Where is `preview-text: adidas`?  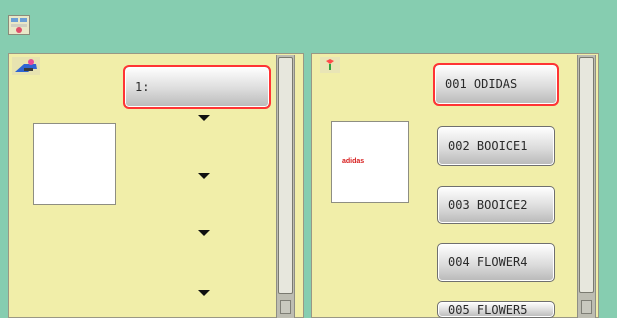 preview-text: adidas is located at coordinates (353, 161).